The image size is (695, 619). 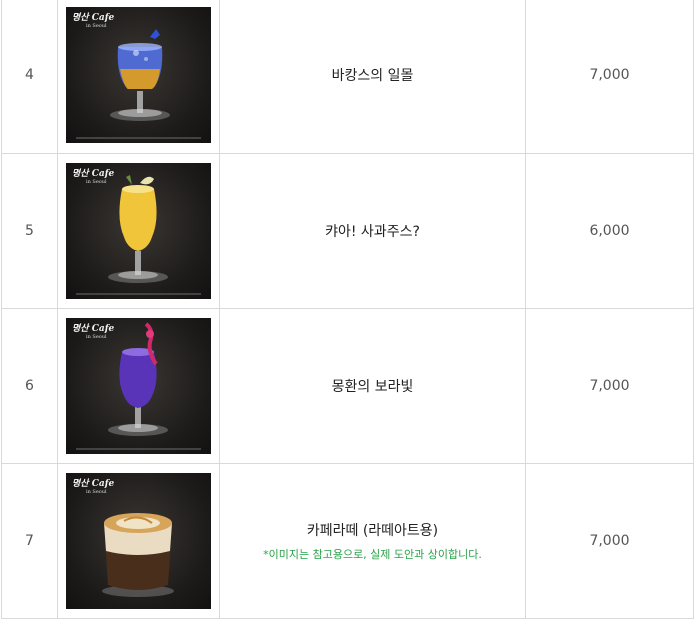 I want to click on item-number: 5, so click(x=29, y=231).